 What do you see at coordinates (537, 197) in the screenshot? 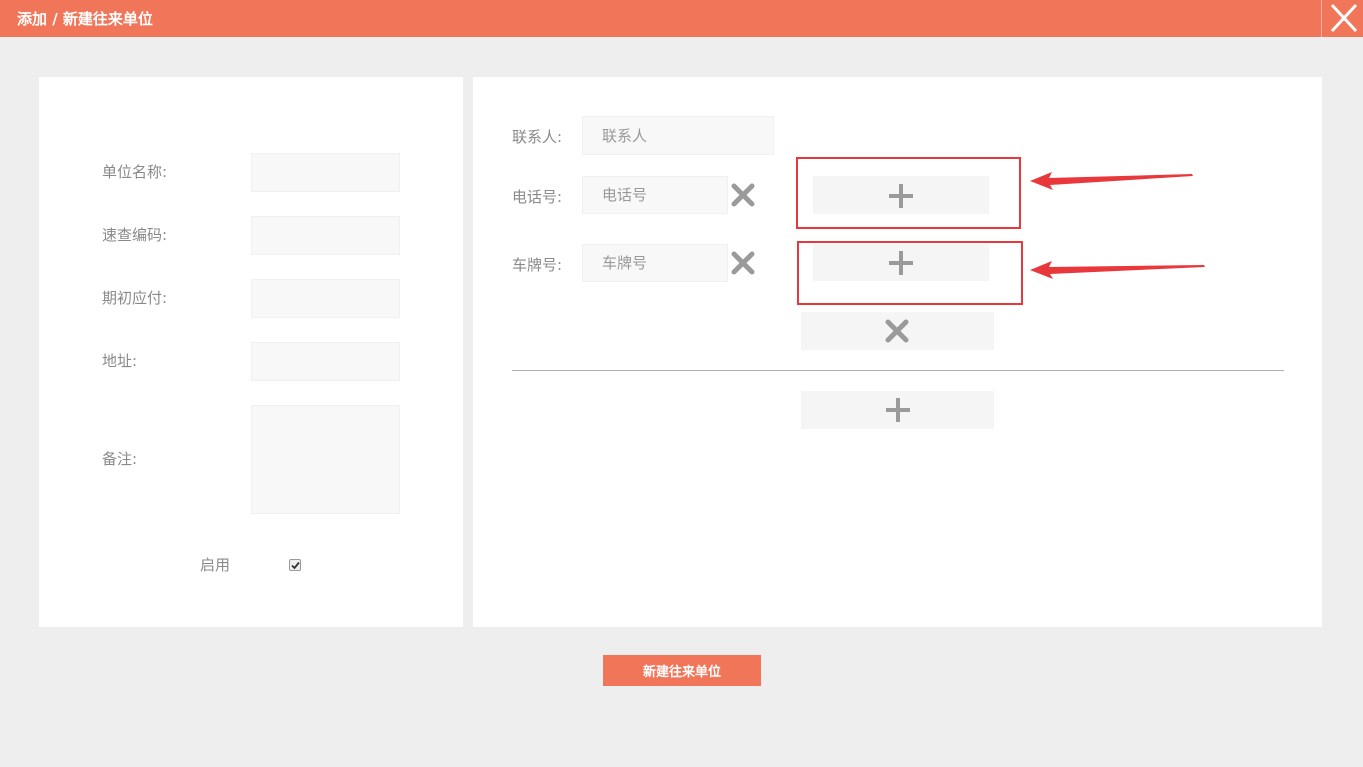
I see `phone-label: 电话号:` at bounding box center [537, 197].